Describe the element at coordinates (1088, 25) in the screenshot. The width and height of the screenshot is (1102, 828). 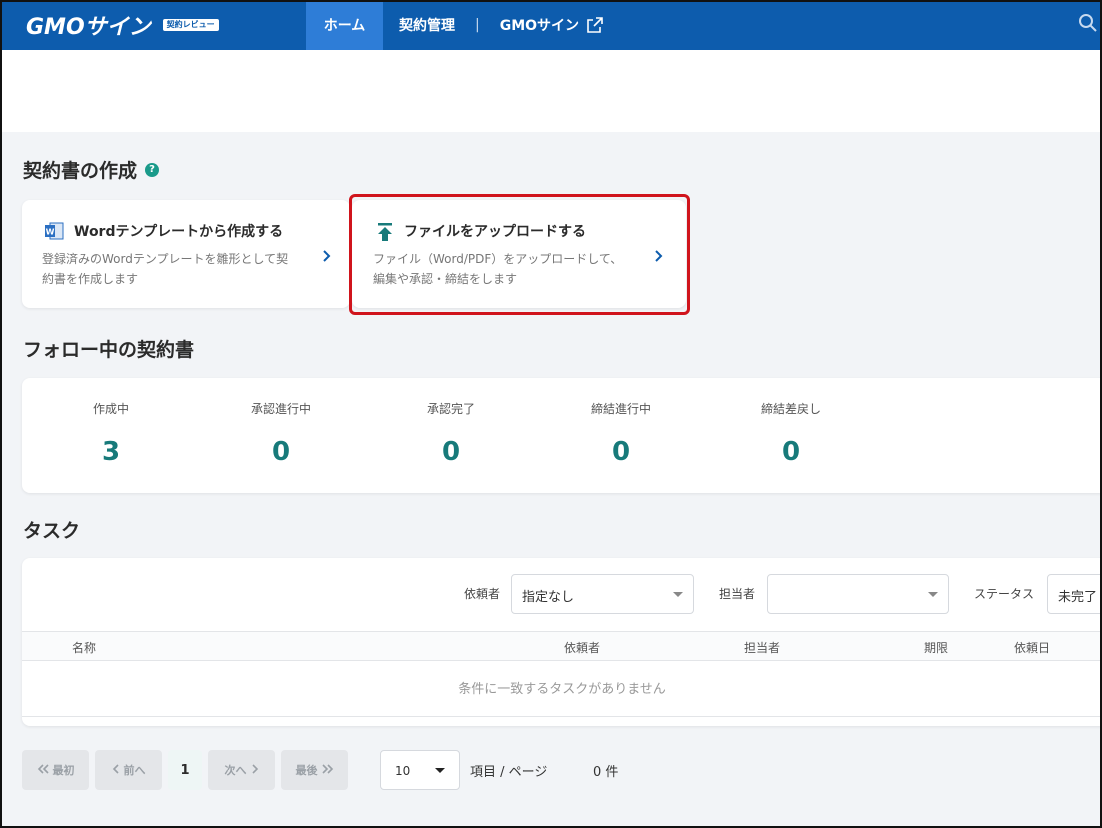
I see `search-icon` at that location.